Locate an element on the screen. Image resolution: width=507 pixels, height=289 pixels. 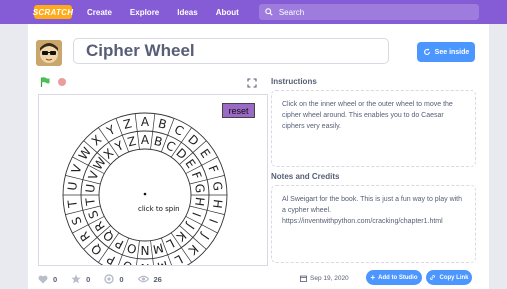
outer-ring-letter: K is located at coordinates (193, 250).